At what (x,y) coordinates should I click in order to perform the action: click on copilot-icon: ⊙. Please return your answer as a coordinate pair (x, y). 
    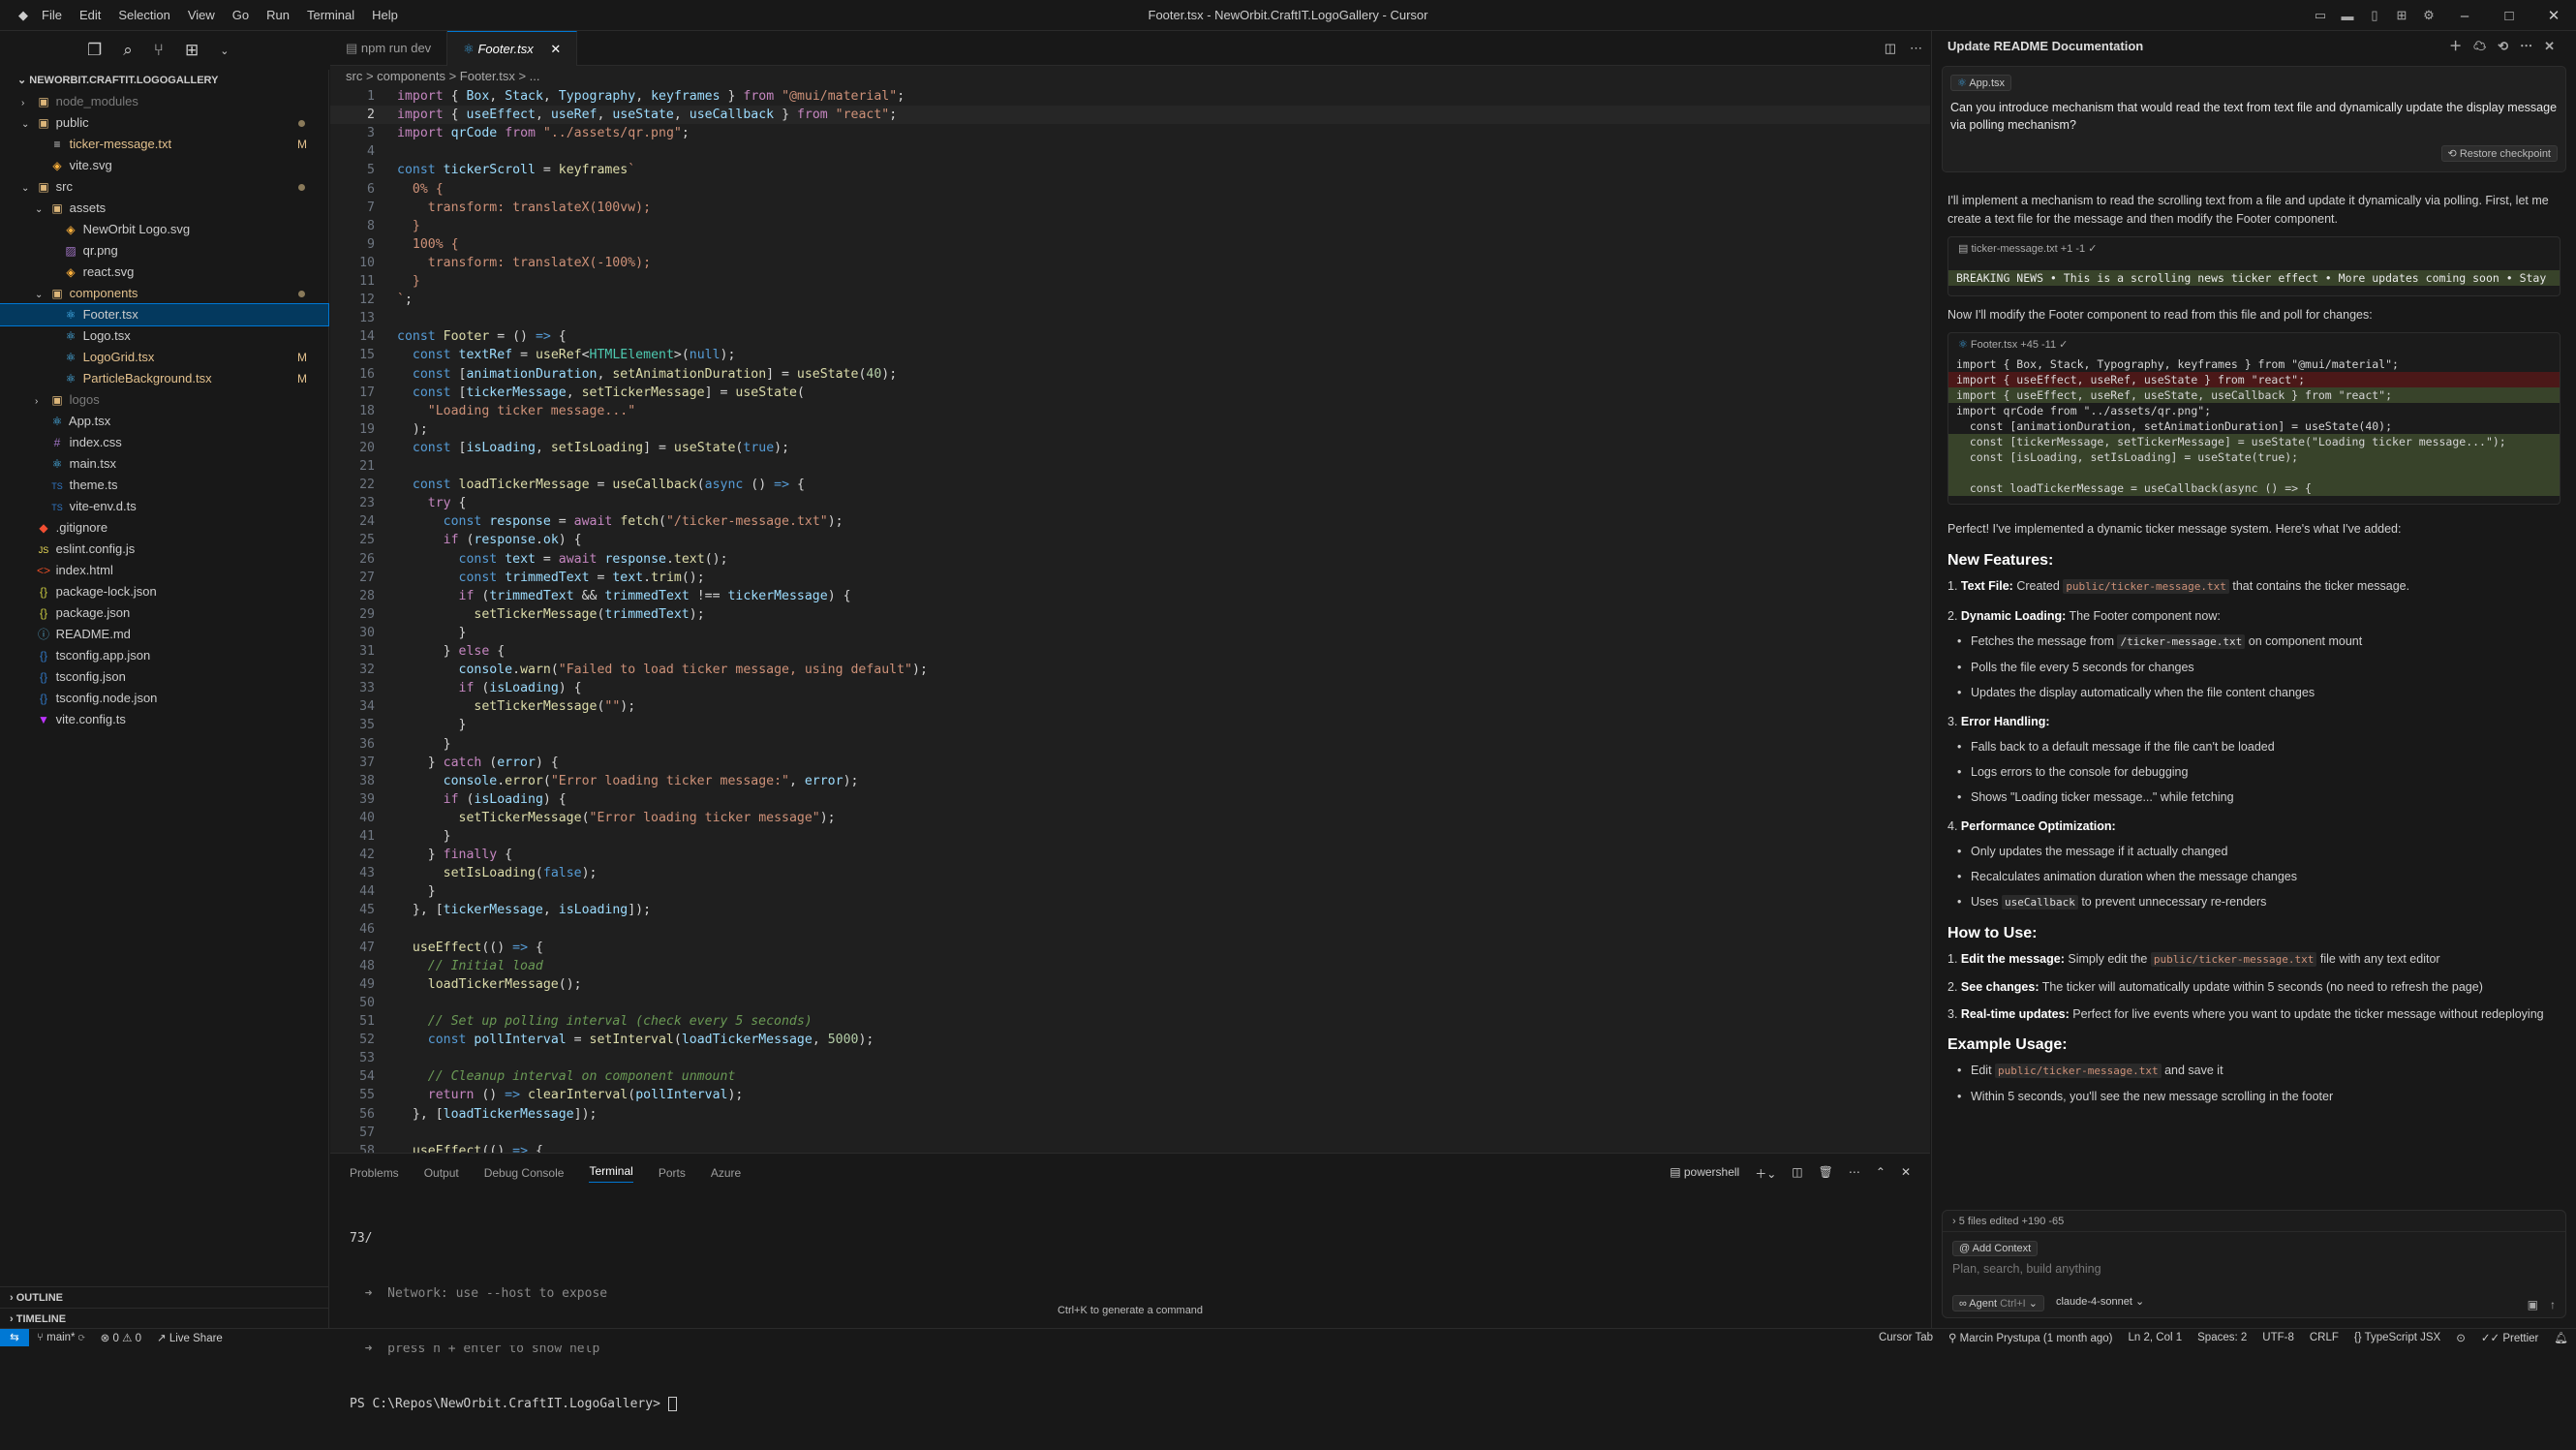
    Looking at the image, I should click on (2460, 1337).